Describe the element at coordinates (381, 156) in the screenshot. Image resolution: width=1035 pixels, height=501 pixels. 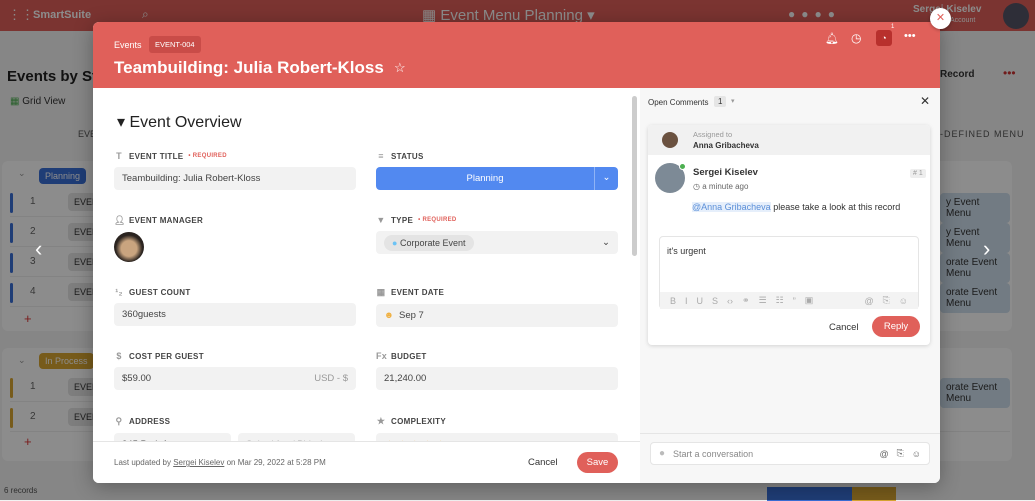
I see `list-icon: ≡` at that location.